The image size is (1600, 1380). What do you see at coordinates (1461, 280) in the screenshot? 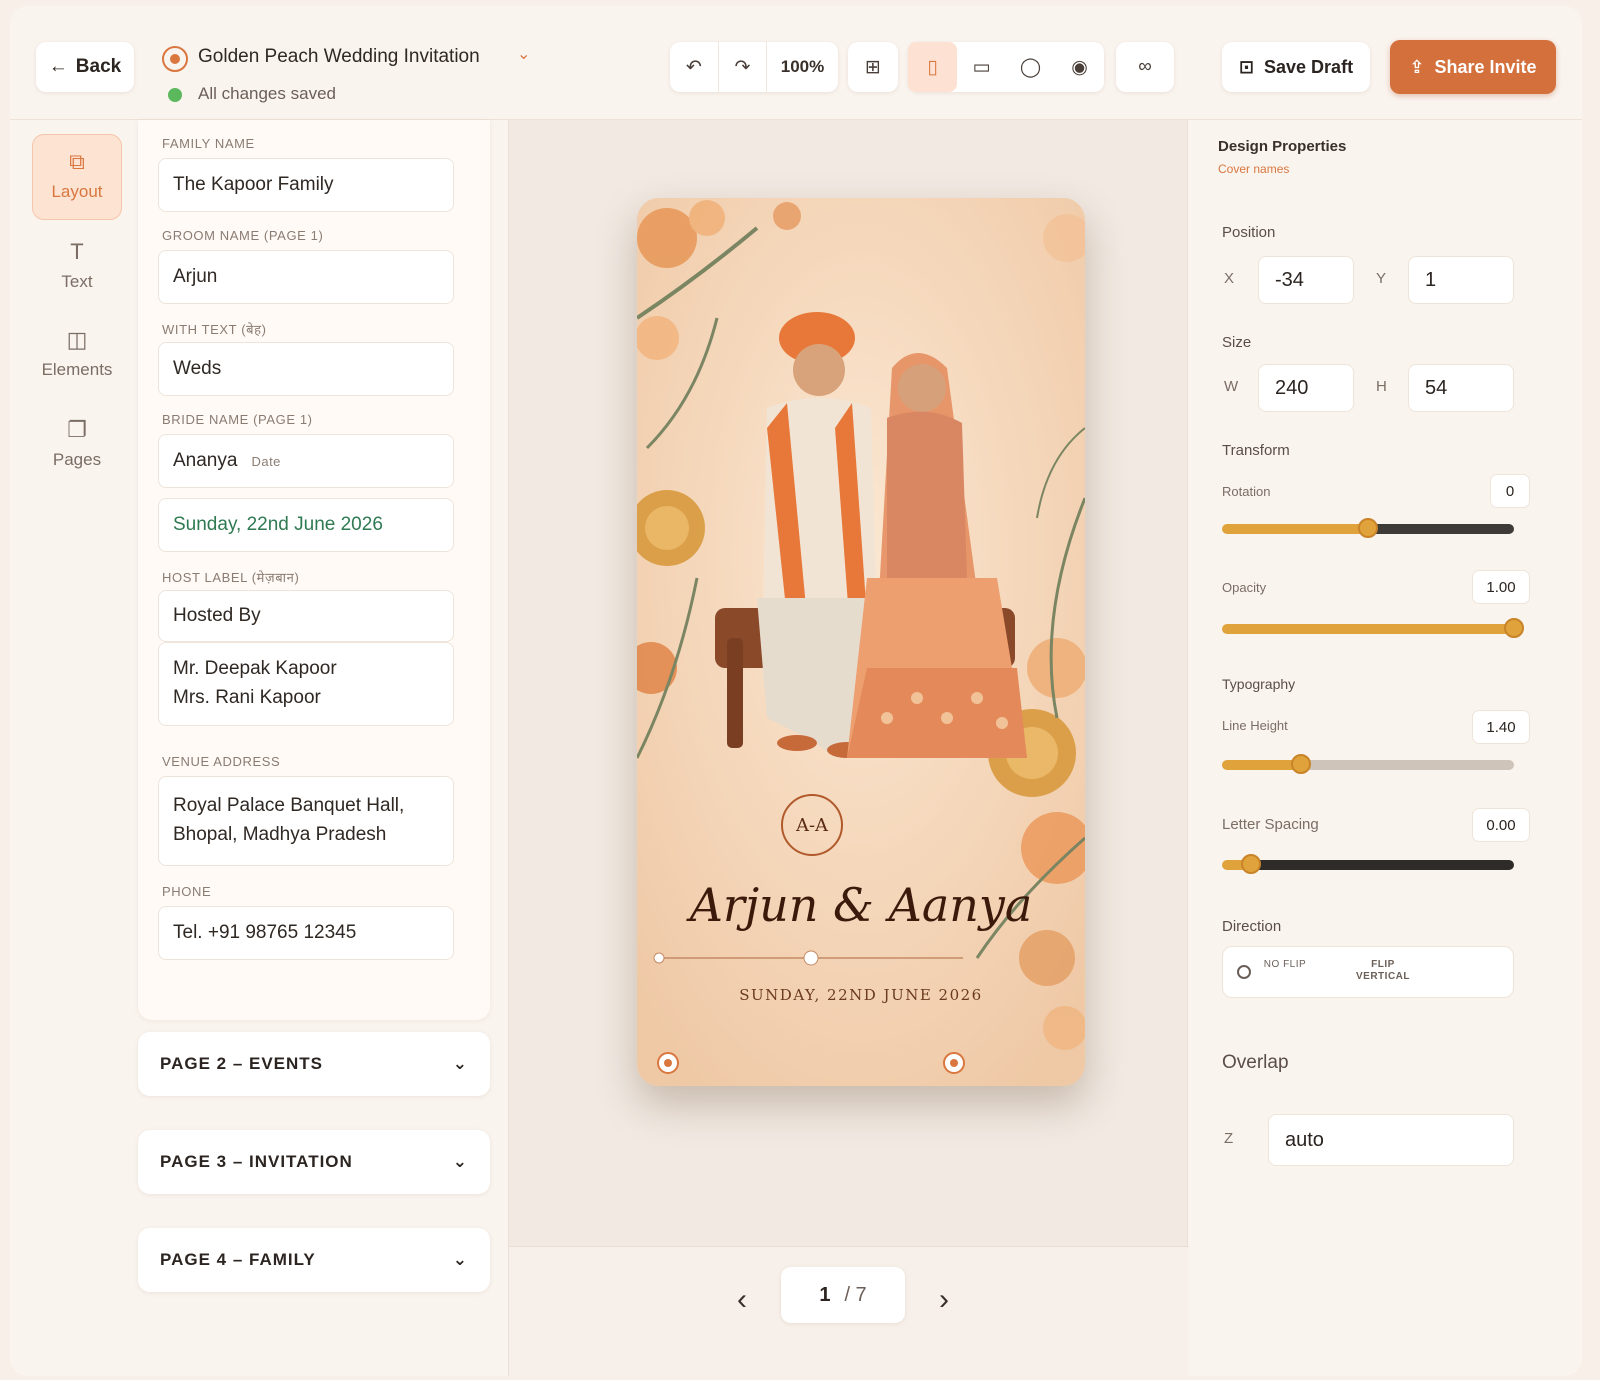
I see `y-input: 1` at bounding box center [1461, 280].